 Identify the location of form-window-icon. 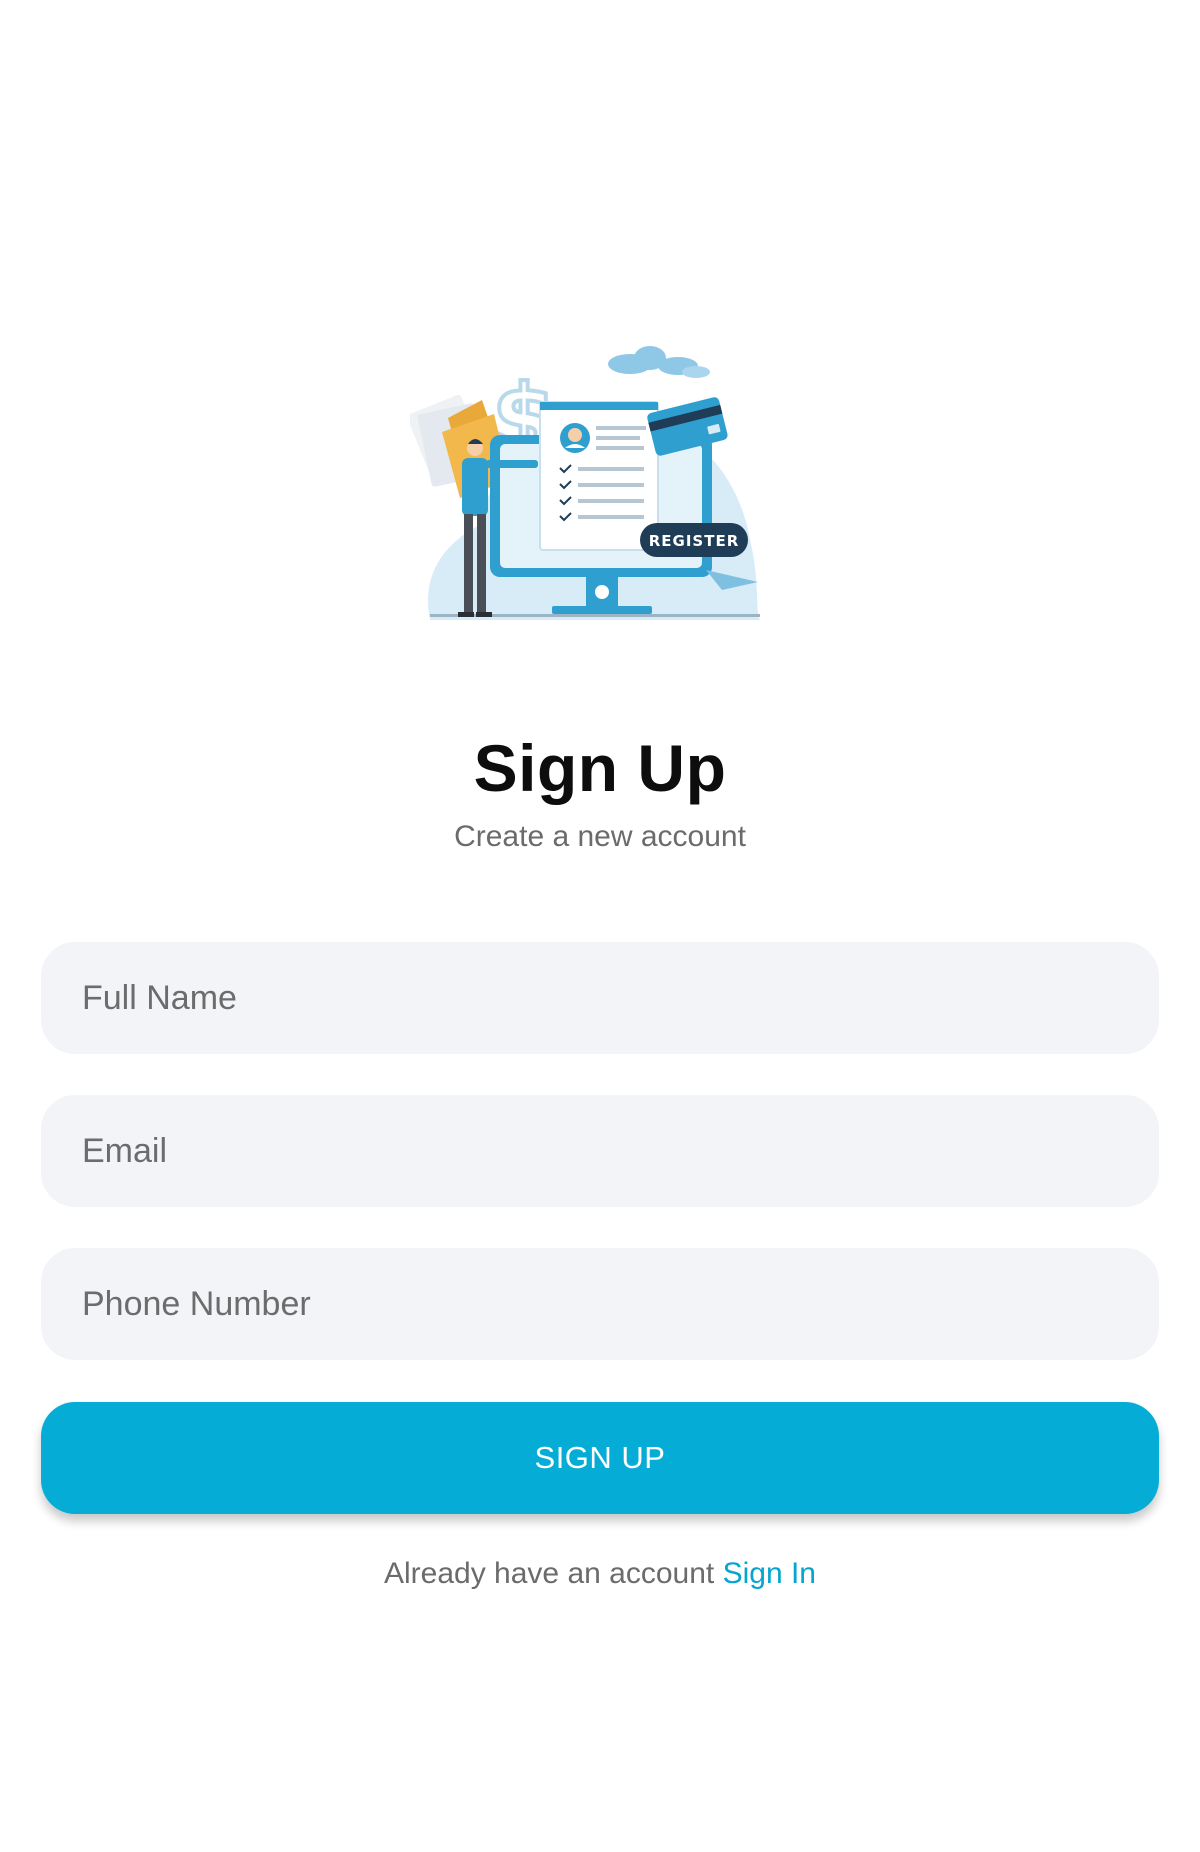
(599, 476).